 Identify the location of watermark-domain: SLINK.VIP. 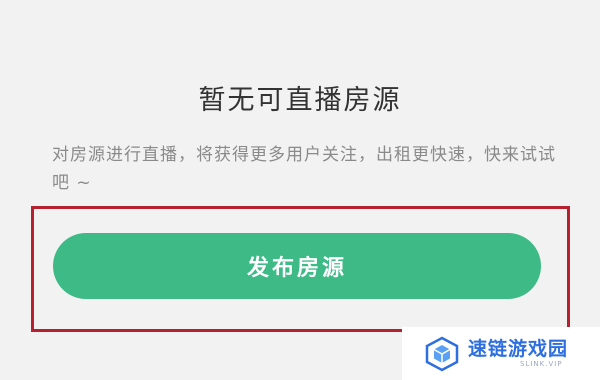
(541, 364).